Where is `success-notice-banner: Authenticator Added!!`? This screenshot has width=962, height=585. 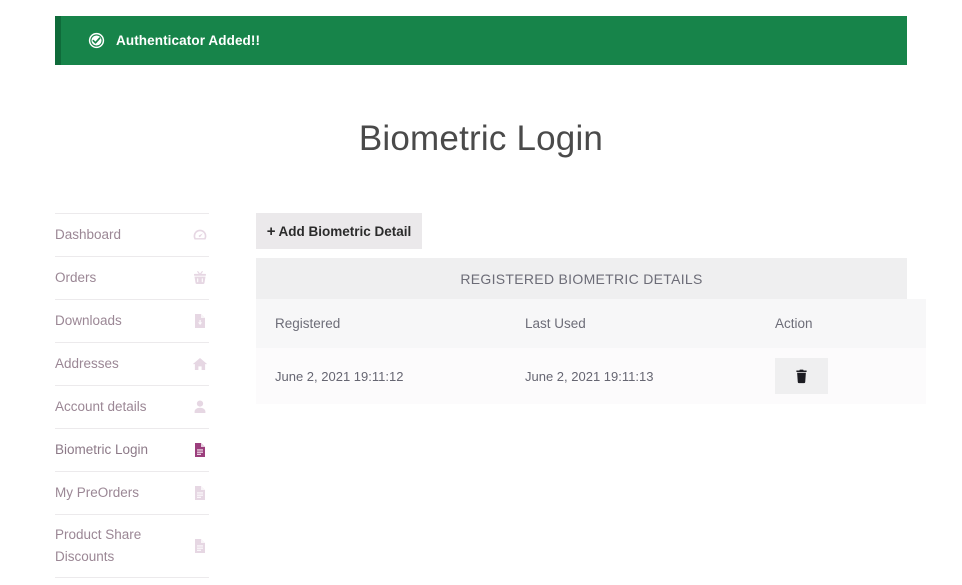
success-notice-banner: Authenticator Added!! is located at coordinates (481, 40).